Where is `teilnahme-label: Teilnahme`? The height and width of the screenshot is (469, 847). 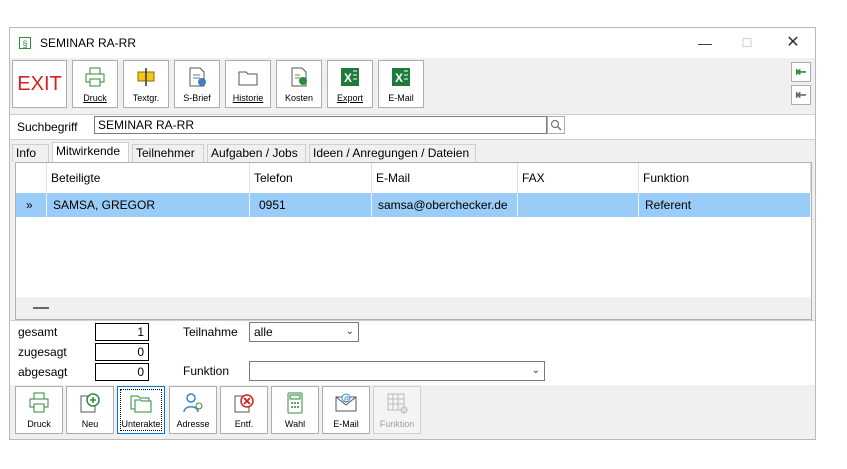
teilnahme-label: Teilnahme is located at coordinates (210, 332).